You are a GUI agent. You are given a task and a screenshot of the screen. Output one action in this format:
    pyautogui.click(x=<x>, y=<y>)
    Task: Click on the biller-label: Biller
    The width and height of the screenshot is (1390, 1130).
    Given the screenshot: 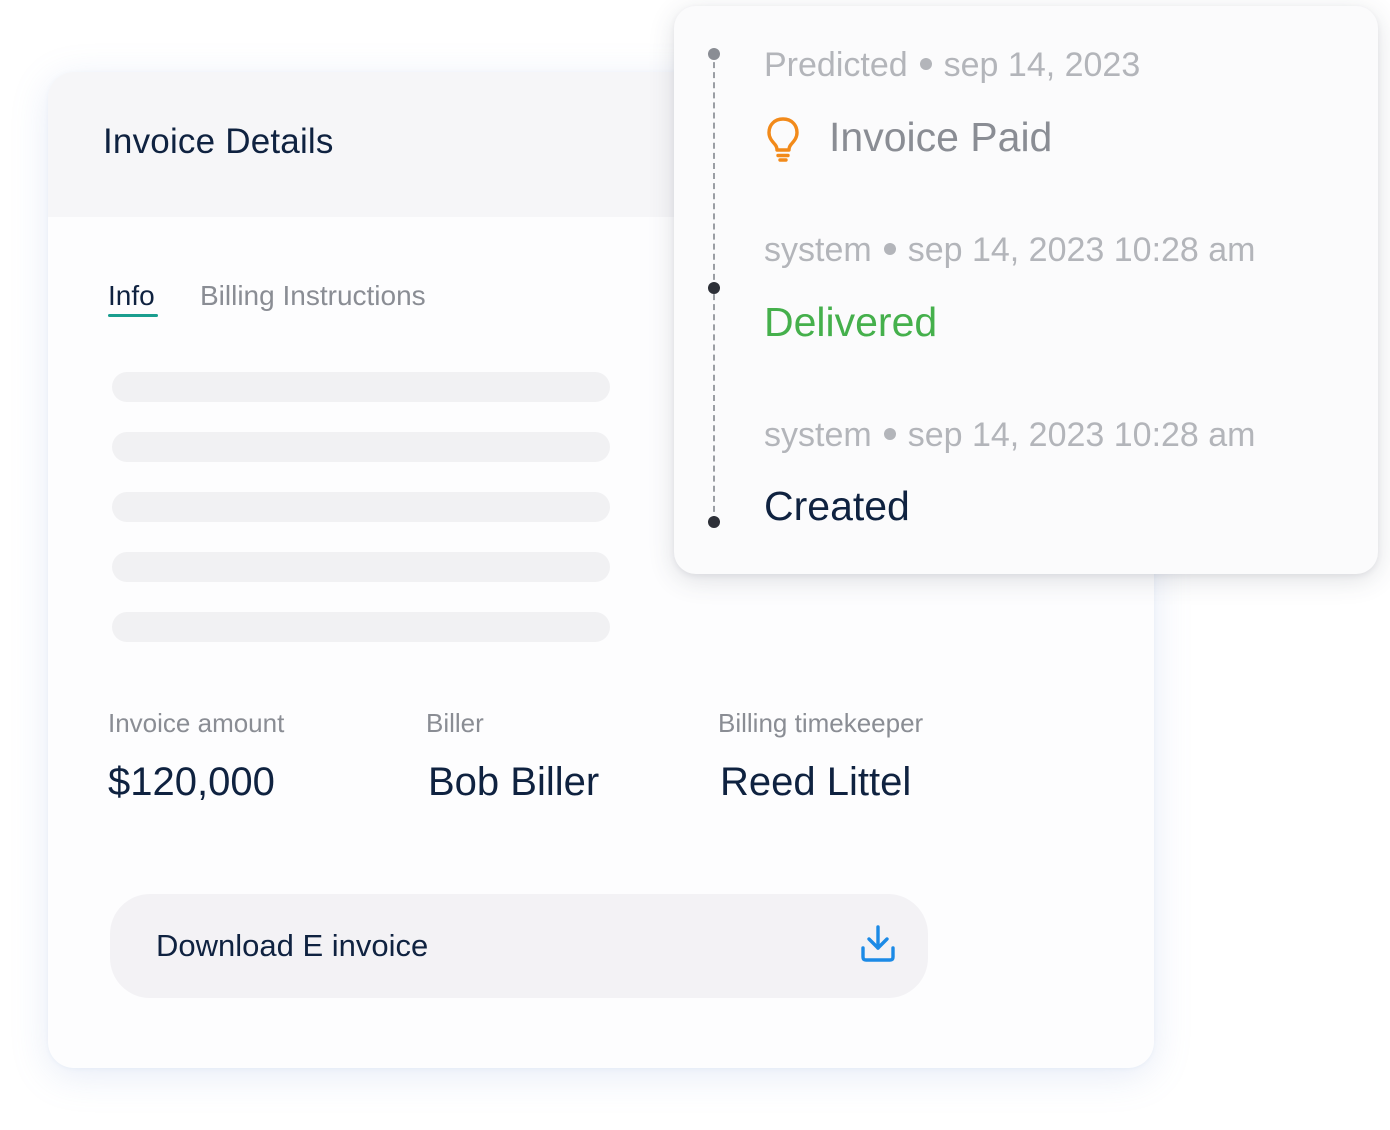 What is the action you would take?
    pyautogui.click(x=455, y=723)
    